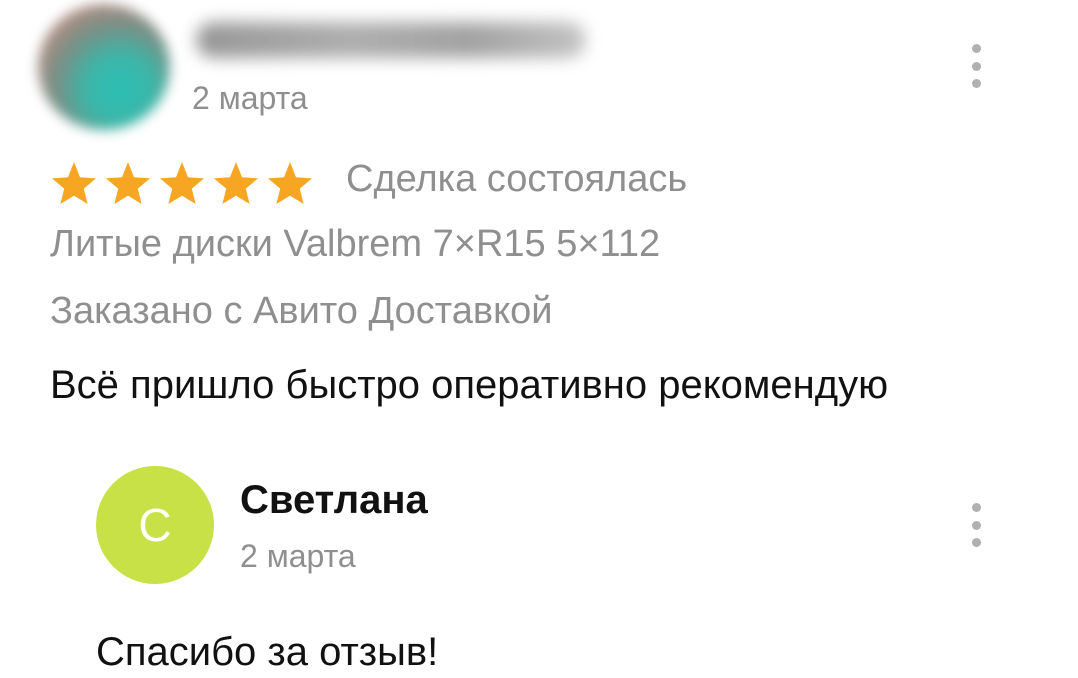 The height and width of the screenshot is (678, 1078). What do you see at coordinates (298, 556) in the screenshot?
I see `reply-date: 2 марта` at bounding box center [298, 556].